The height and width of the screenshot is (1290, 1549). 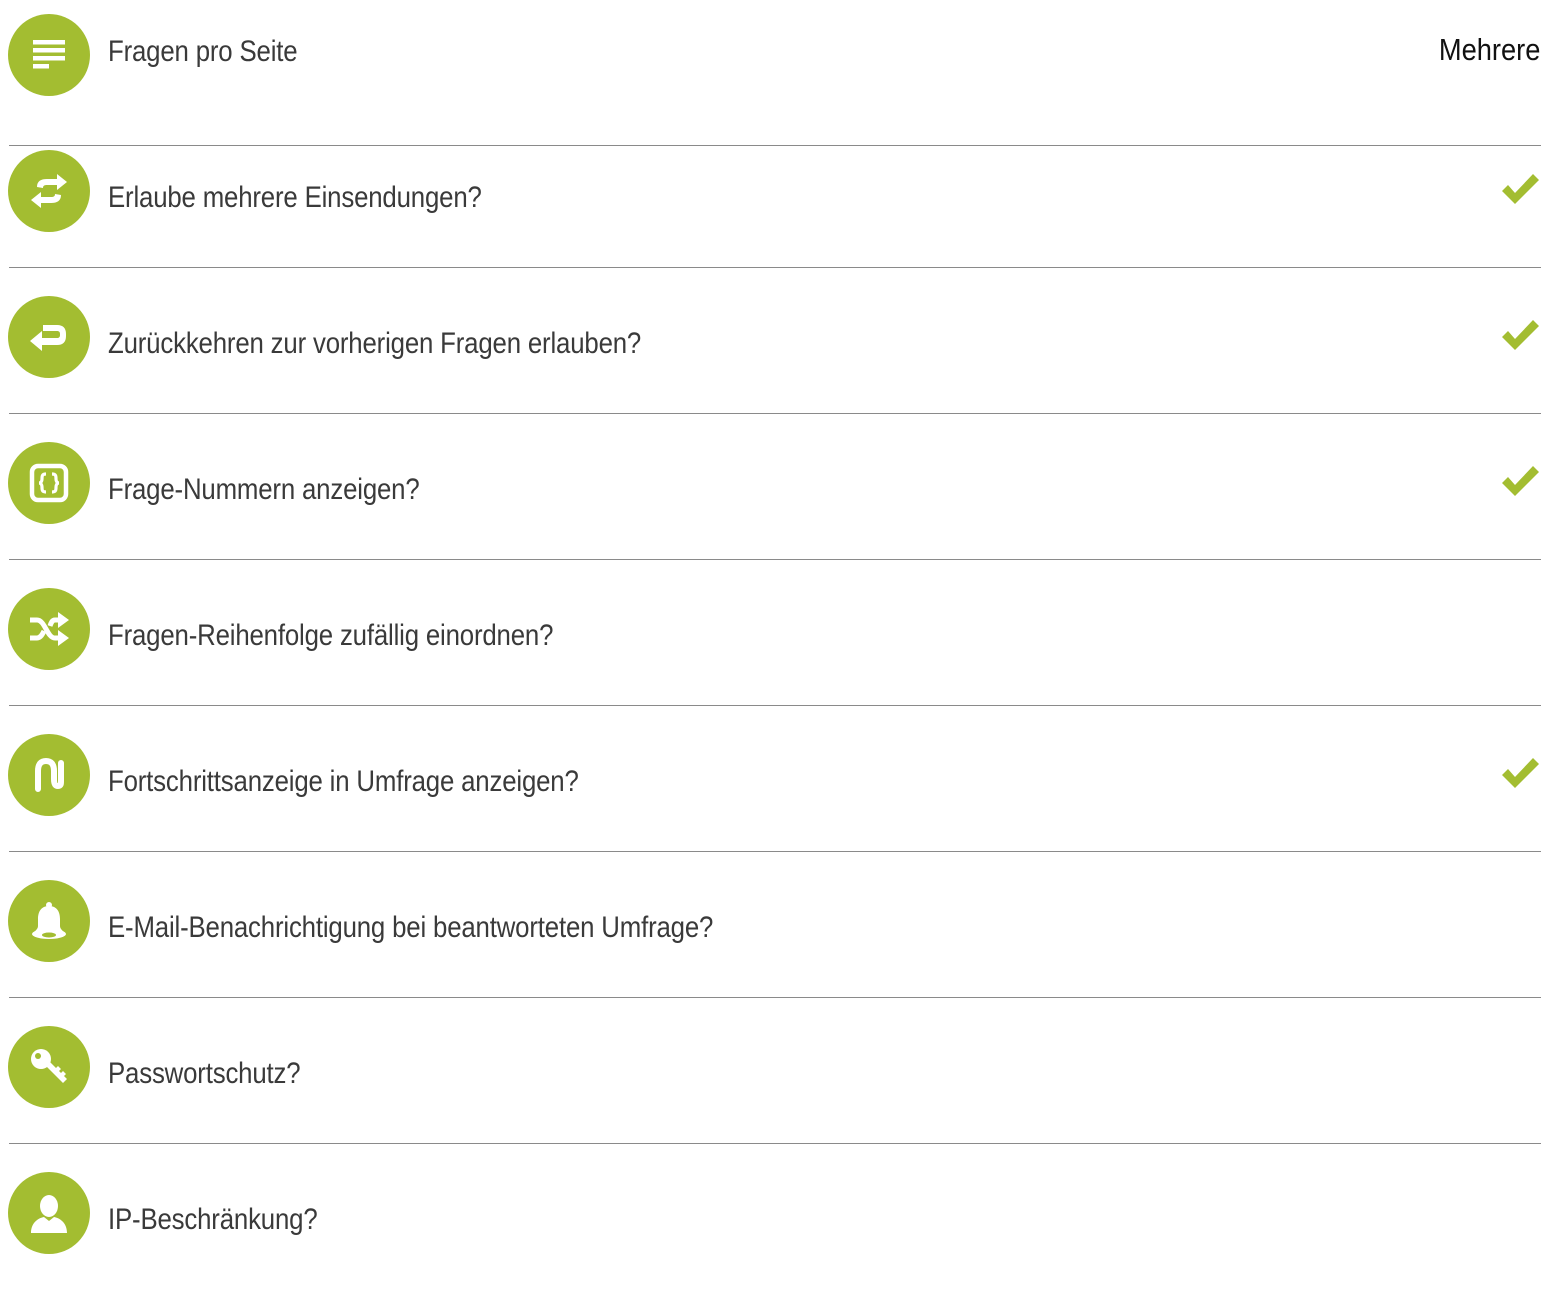 I want to click on setting-label: Frage-Nummern anzeigen?, so click(x=264, y=489).